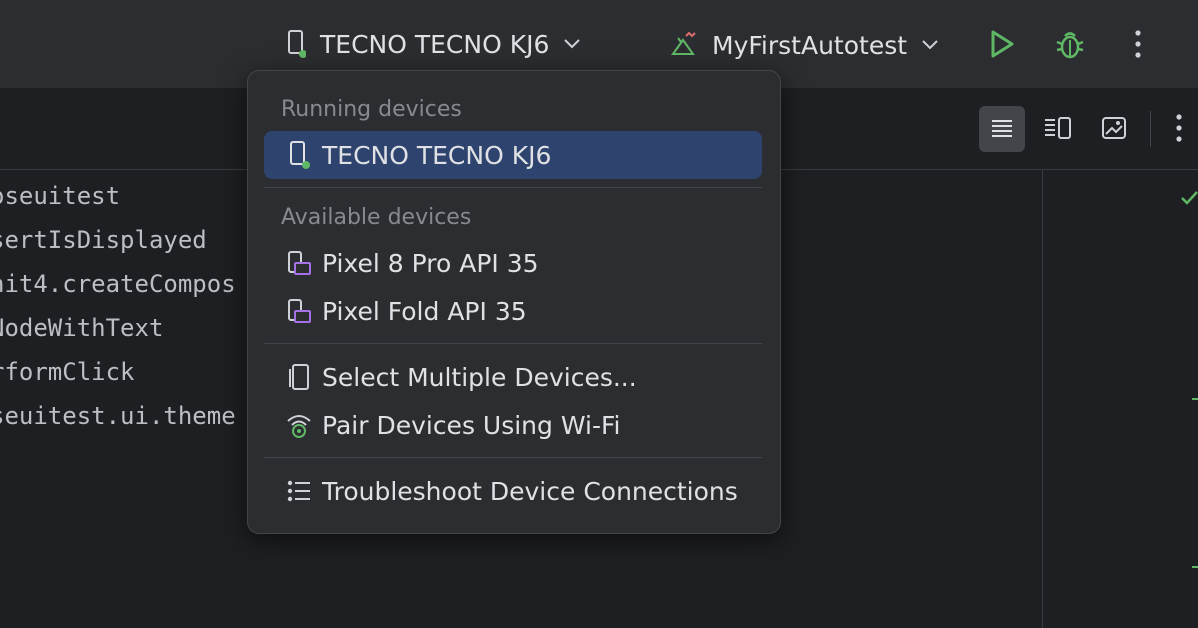  I want to click on inspection-ok-icon, so click(1189, 200).